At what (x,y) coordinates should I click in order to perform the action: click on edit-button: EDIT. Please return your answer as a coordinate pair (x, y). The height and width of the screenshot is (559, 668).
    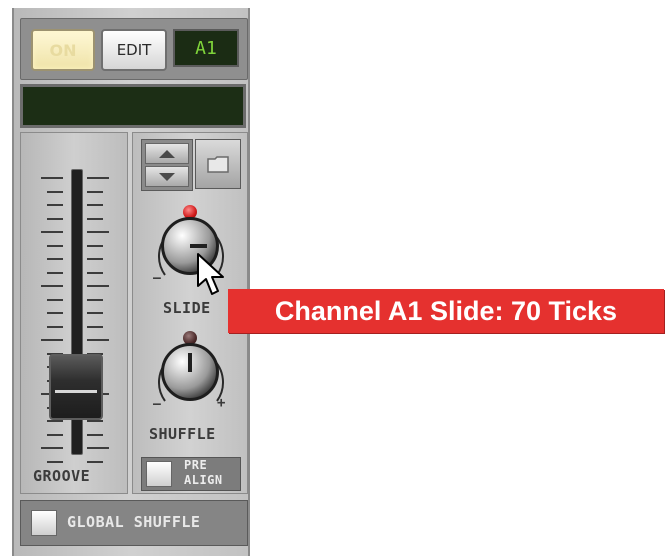
    Looking at the image, I should click on (134, 50).